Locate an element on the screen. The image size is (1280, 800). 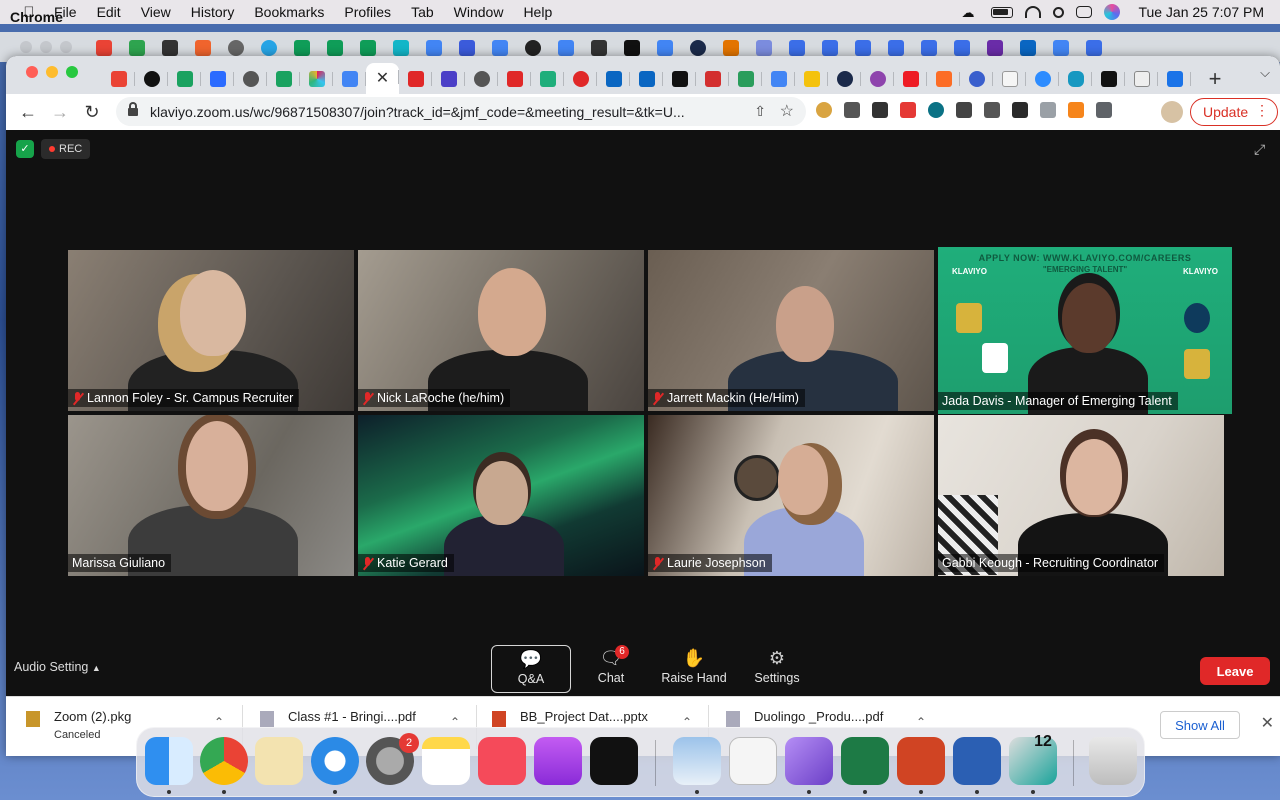
react-devtools-icon is located at coordinates (936, 110).